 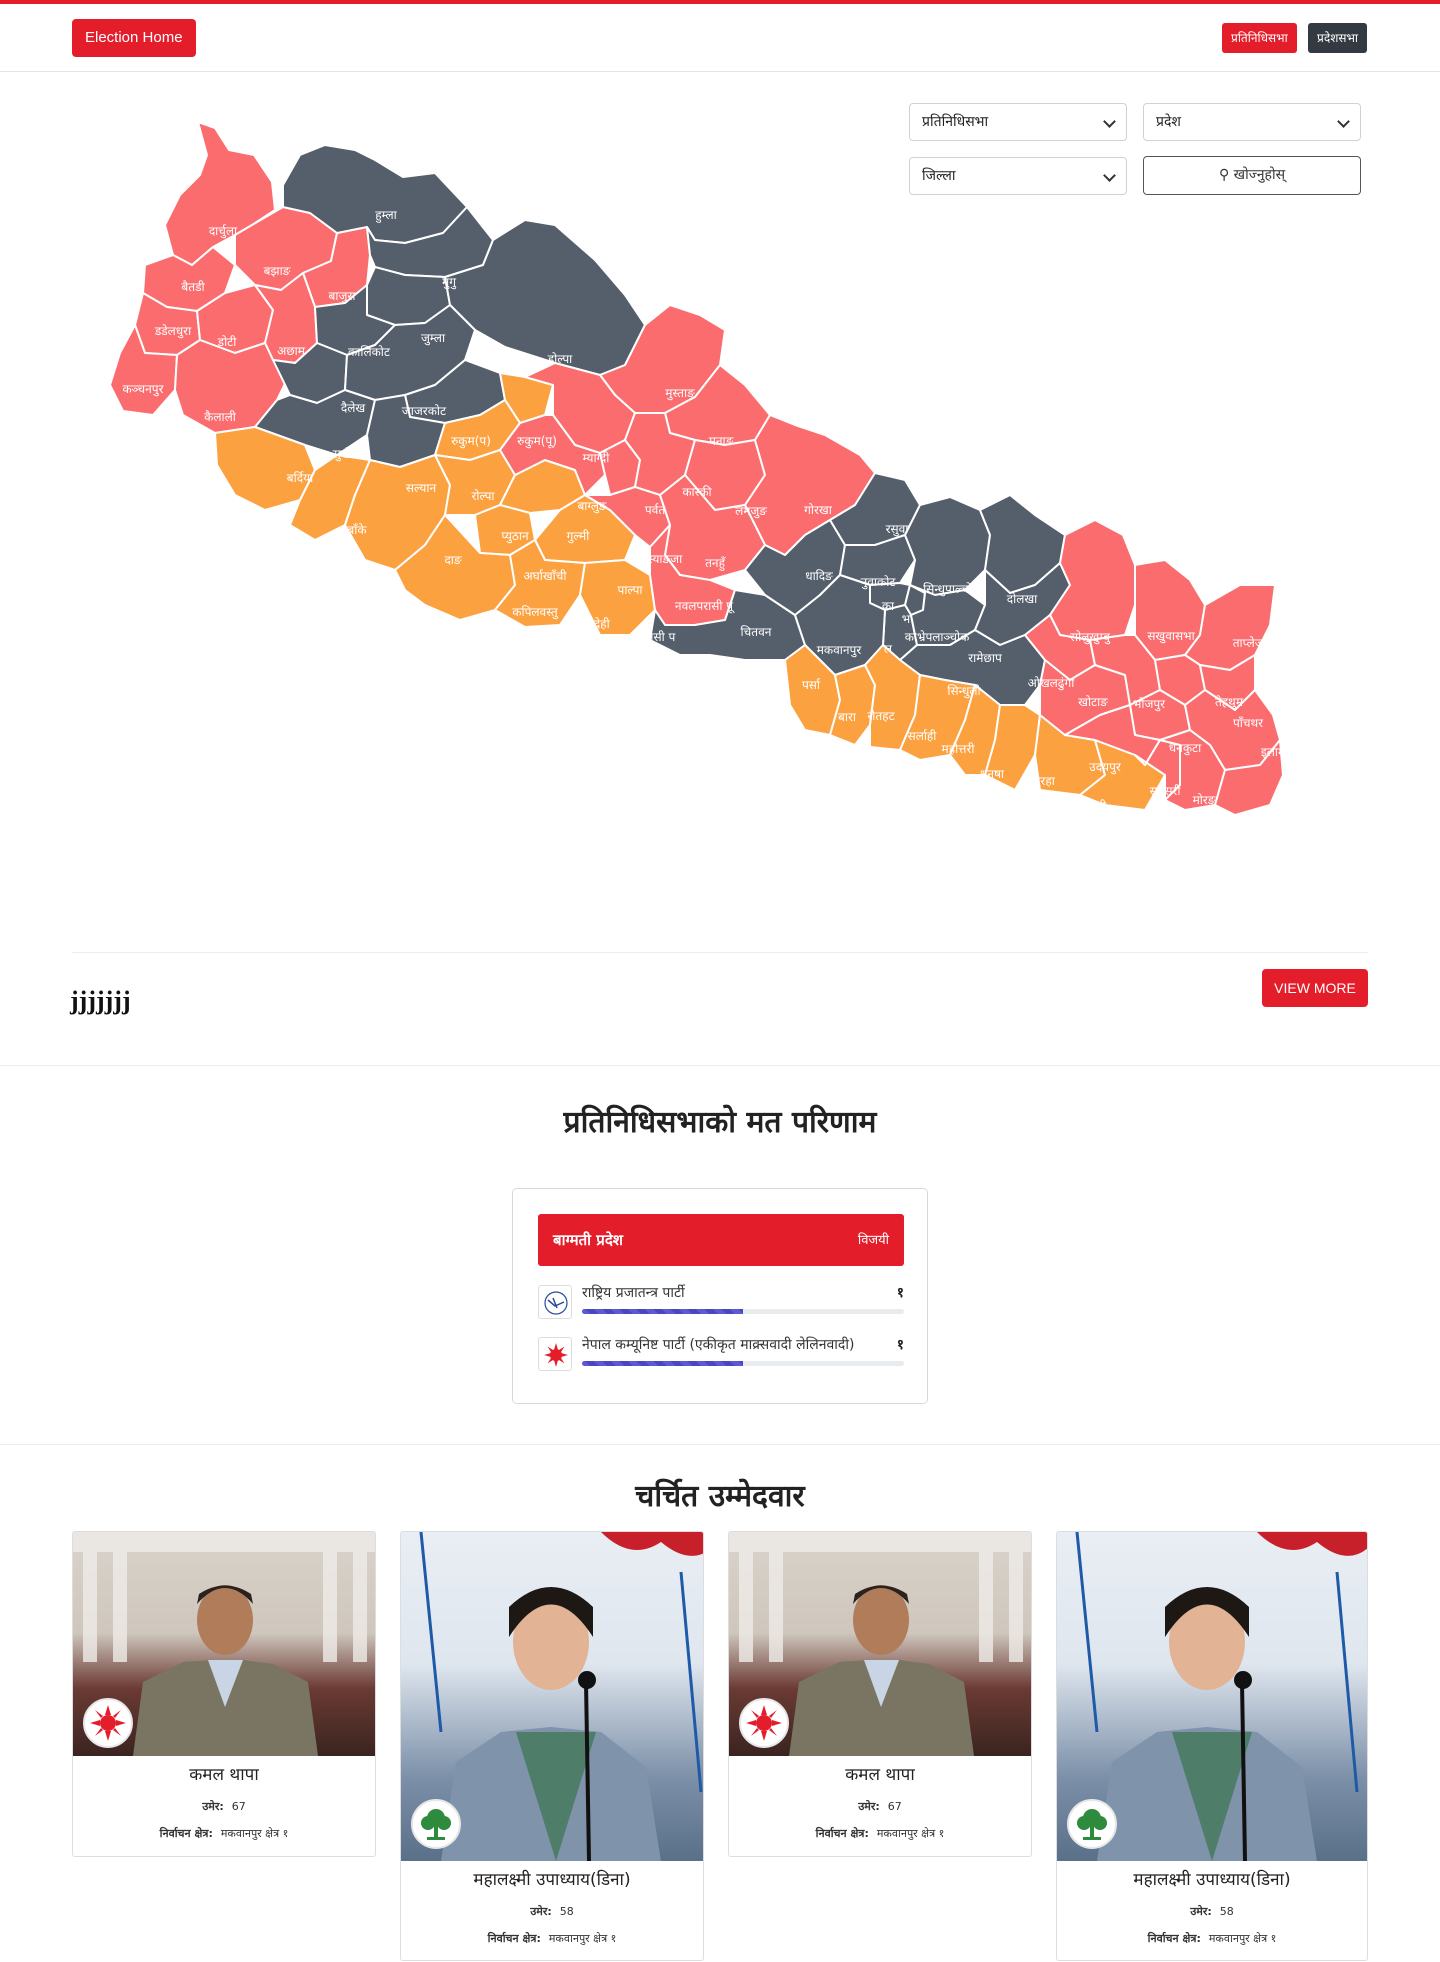 What do you see at coordinates (1229, 702) in the screenshot?
I see `label-terhathum: तेह्रथुम` at bounding box center [1229, 702].